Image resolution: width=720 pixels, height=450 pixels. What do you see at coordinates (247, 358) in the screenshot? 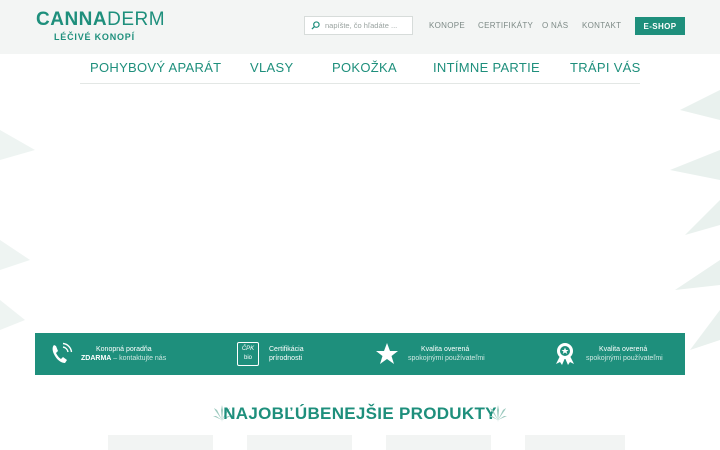
I see `bio-certificate-icon-bottom: bio` at bounding box center [247, 358].